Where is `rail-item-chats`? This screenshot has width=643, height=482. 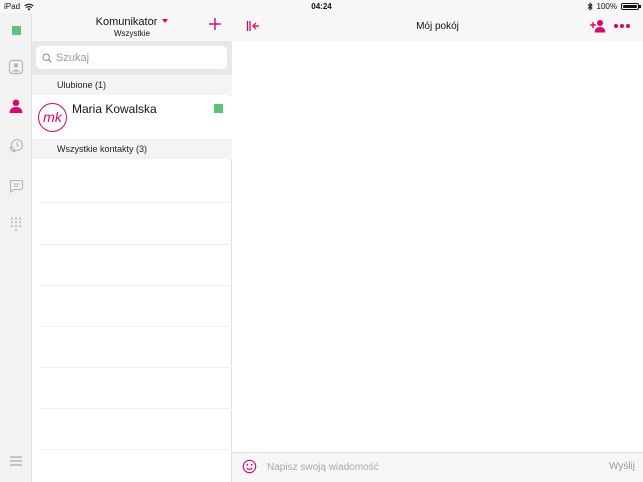 rail-item-chats is located at coordinates (16, 186).